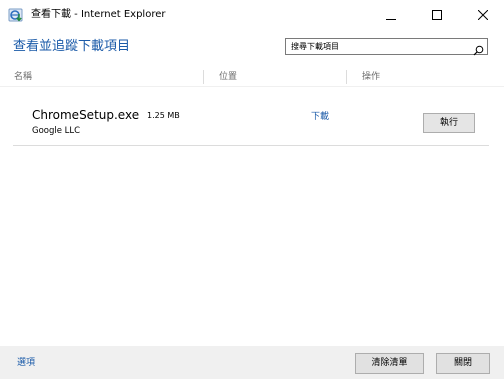  I want to click on close-window-button, so click(482, 14).